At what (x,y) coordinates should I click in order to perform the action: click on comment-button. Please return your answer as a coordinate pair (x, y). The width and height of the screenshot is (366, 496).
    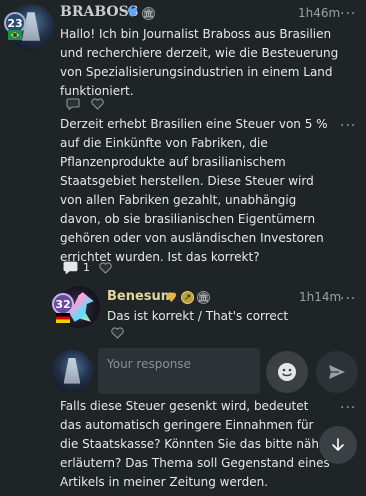
    Looking at the image, I should click on (73, 104).